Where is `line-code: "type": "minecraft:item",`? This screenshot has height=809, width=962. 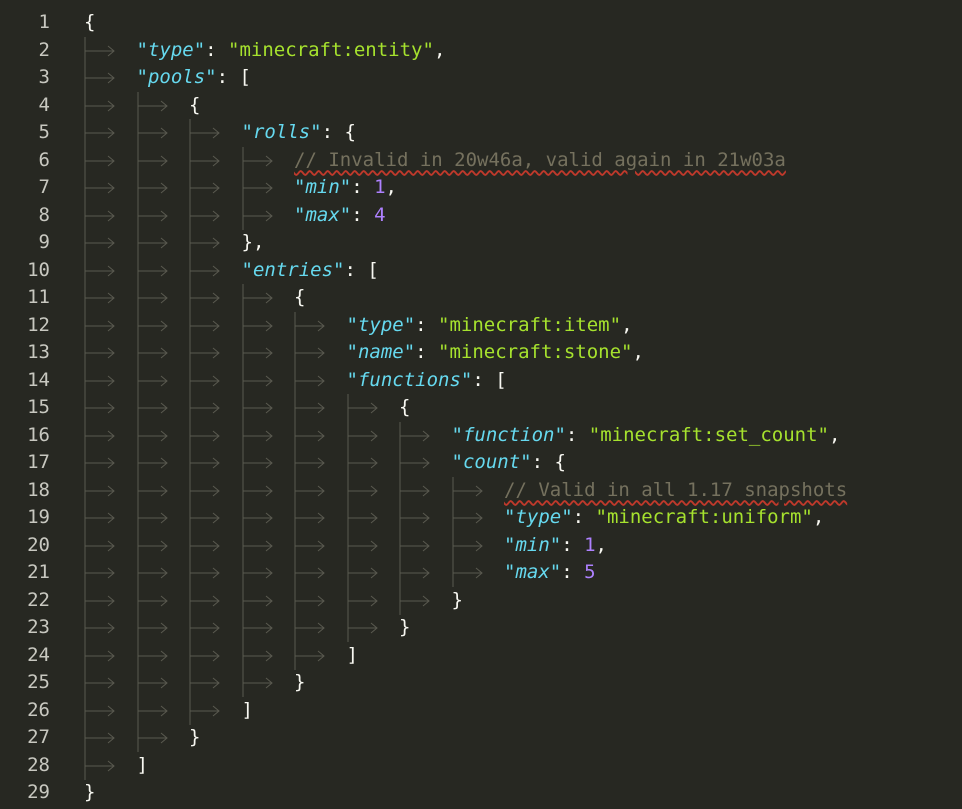 line-code: "type": "minecraft:item", is located at coordinates (358, 325).